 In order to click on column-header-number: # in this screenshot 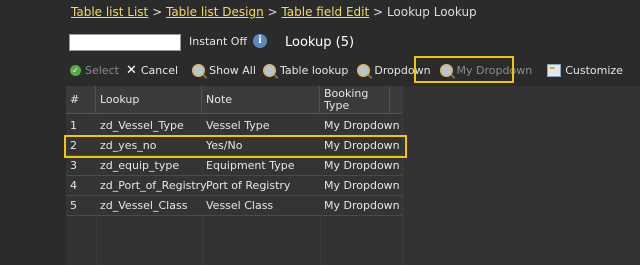, I will do `click(81, 99)`.